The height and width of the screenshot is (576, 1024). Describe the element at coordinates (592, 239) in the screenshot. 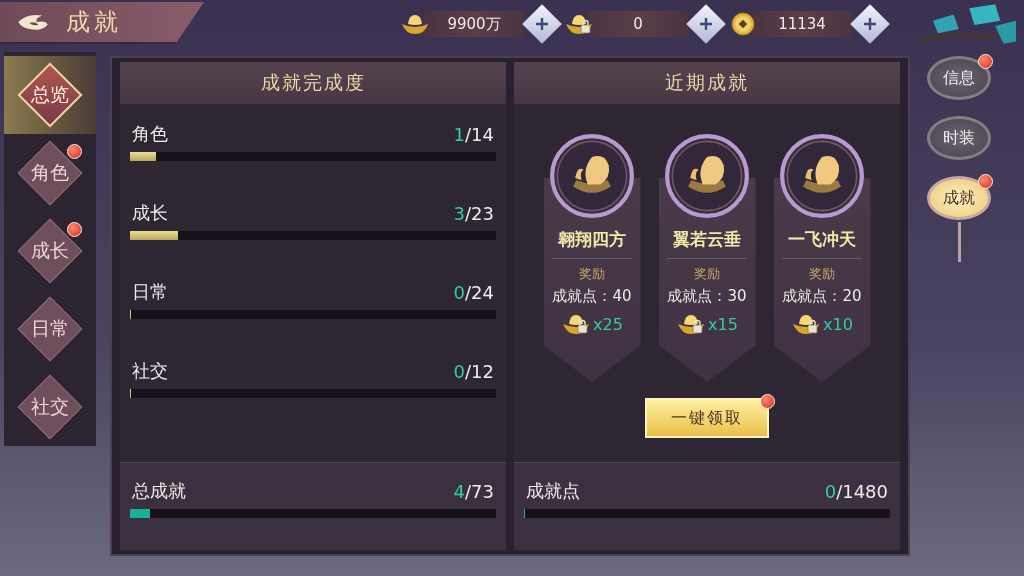

I see `achievement-name: 翱翔四方` at that location.